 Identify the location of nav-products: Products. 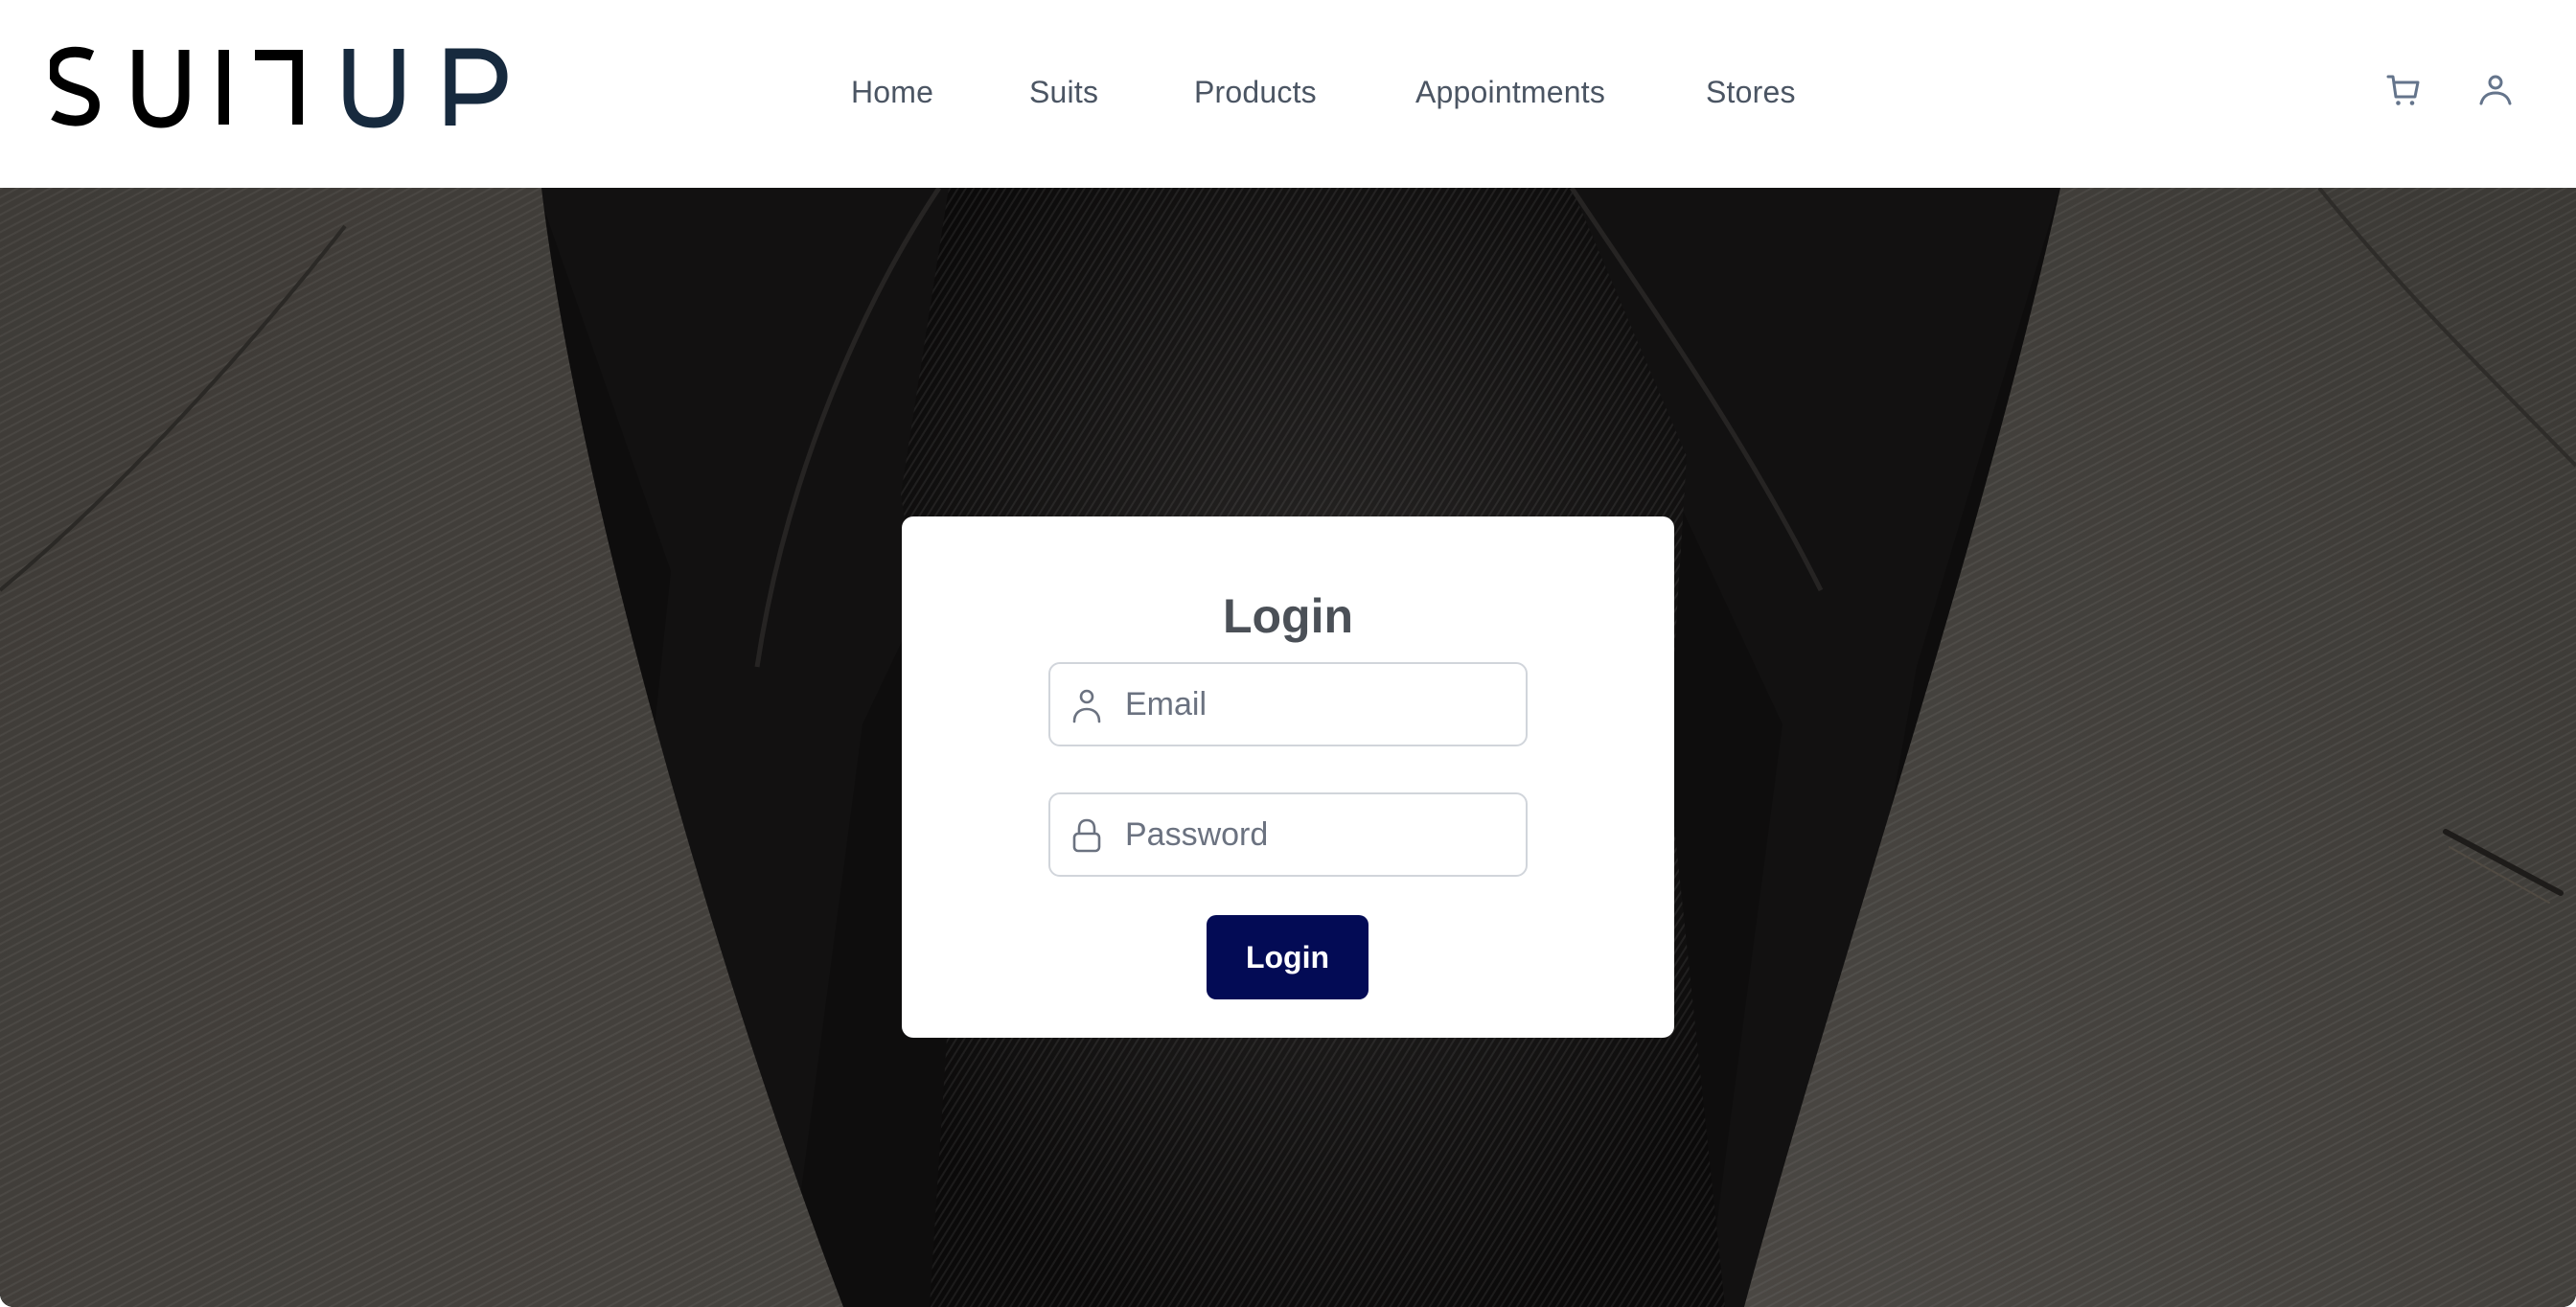
(1255, 92).